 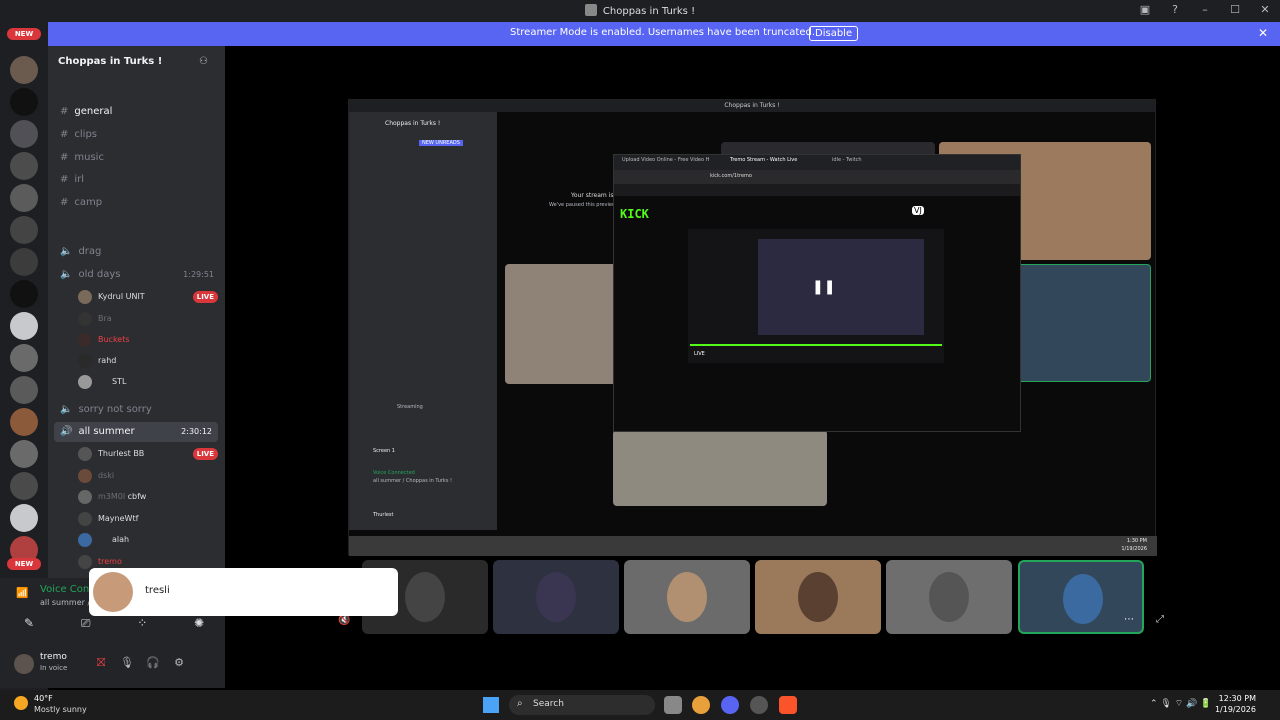 I want to click on clock-date: 1/19/2026, so click(x=1235, y=709).